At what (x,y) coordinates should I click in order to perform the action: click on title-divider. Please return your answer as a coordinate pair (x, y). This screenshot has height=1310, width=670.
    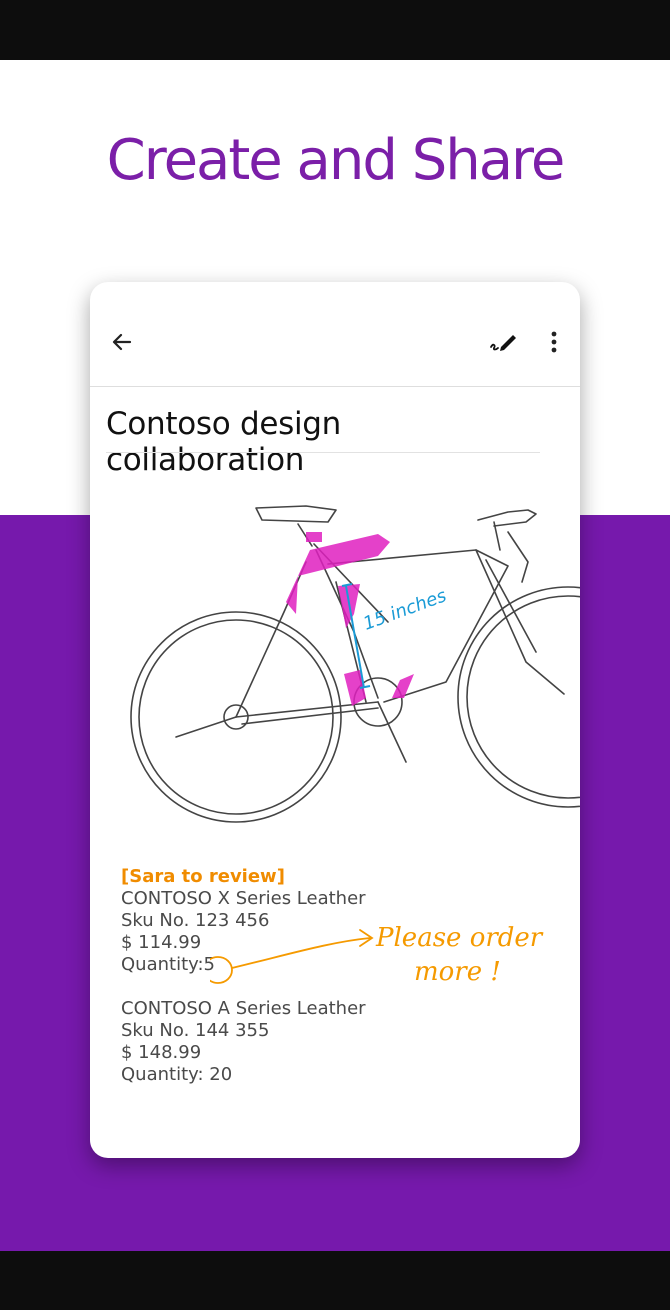
    Looking at the image, I should click on (323, 452).